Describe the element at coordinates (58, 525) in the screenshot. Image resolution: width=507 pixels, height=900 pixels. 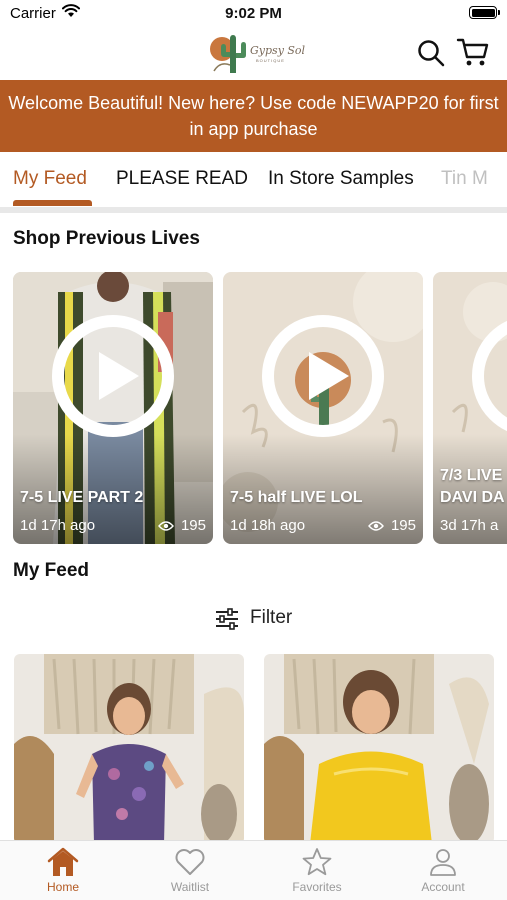
I see `live-time-ago: 1d 17h ago` at that location.